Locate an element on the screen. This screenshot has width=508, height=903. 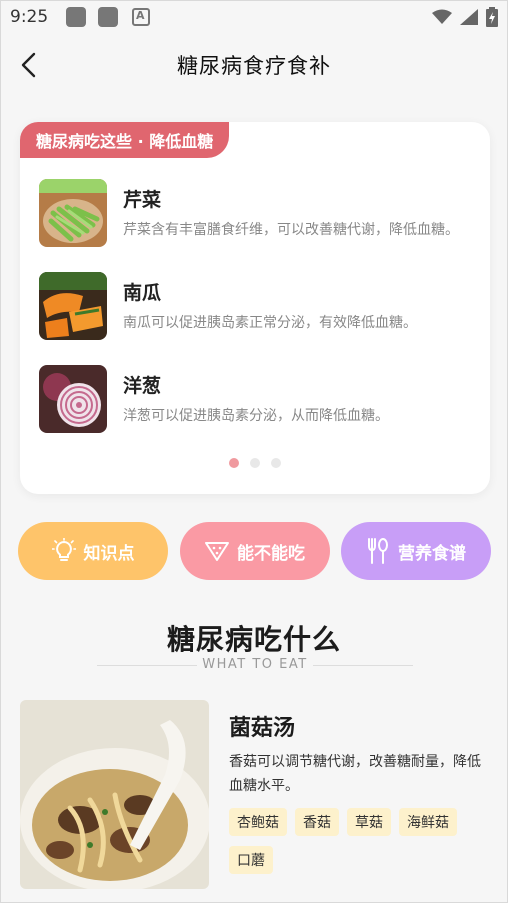
card-badge: 糖尿病吃这些 · 降低血糖 is located at coordinates (125, 140).